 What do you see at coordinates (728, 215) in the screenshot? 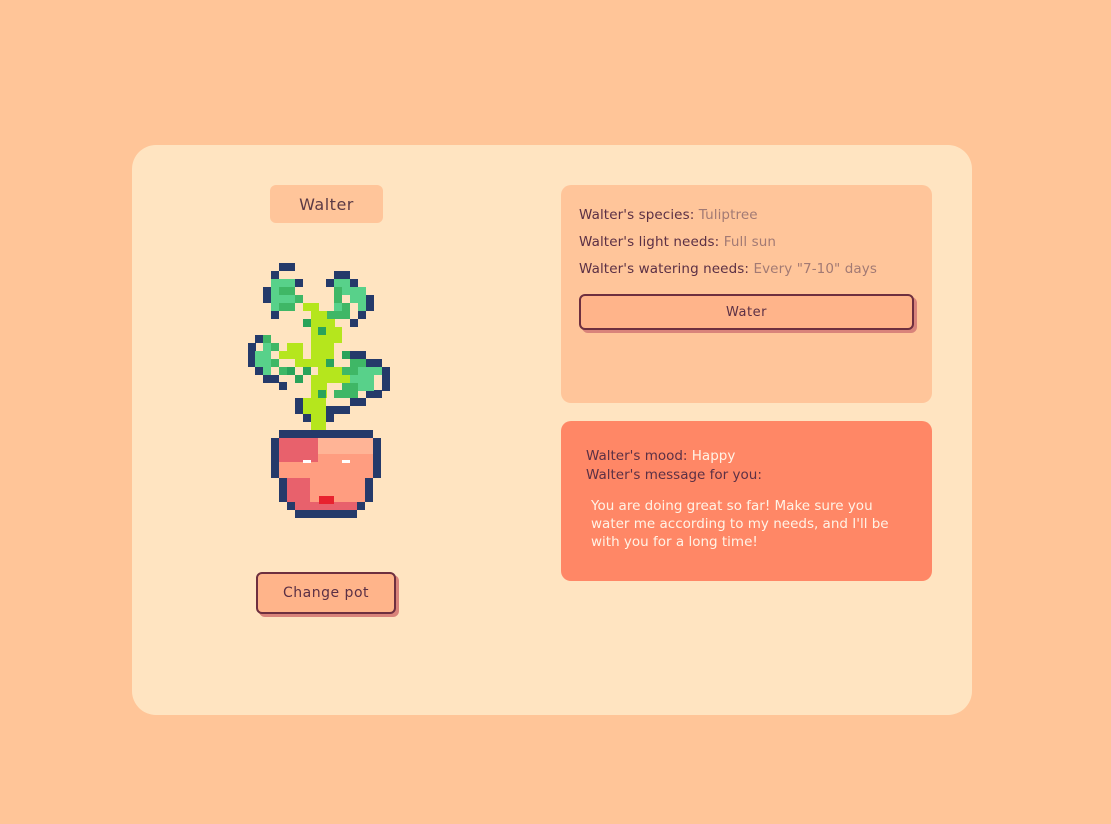
I see `species-value: Tuliptree` at bounding box center [728, 215].